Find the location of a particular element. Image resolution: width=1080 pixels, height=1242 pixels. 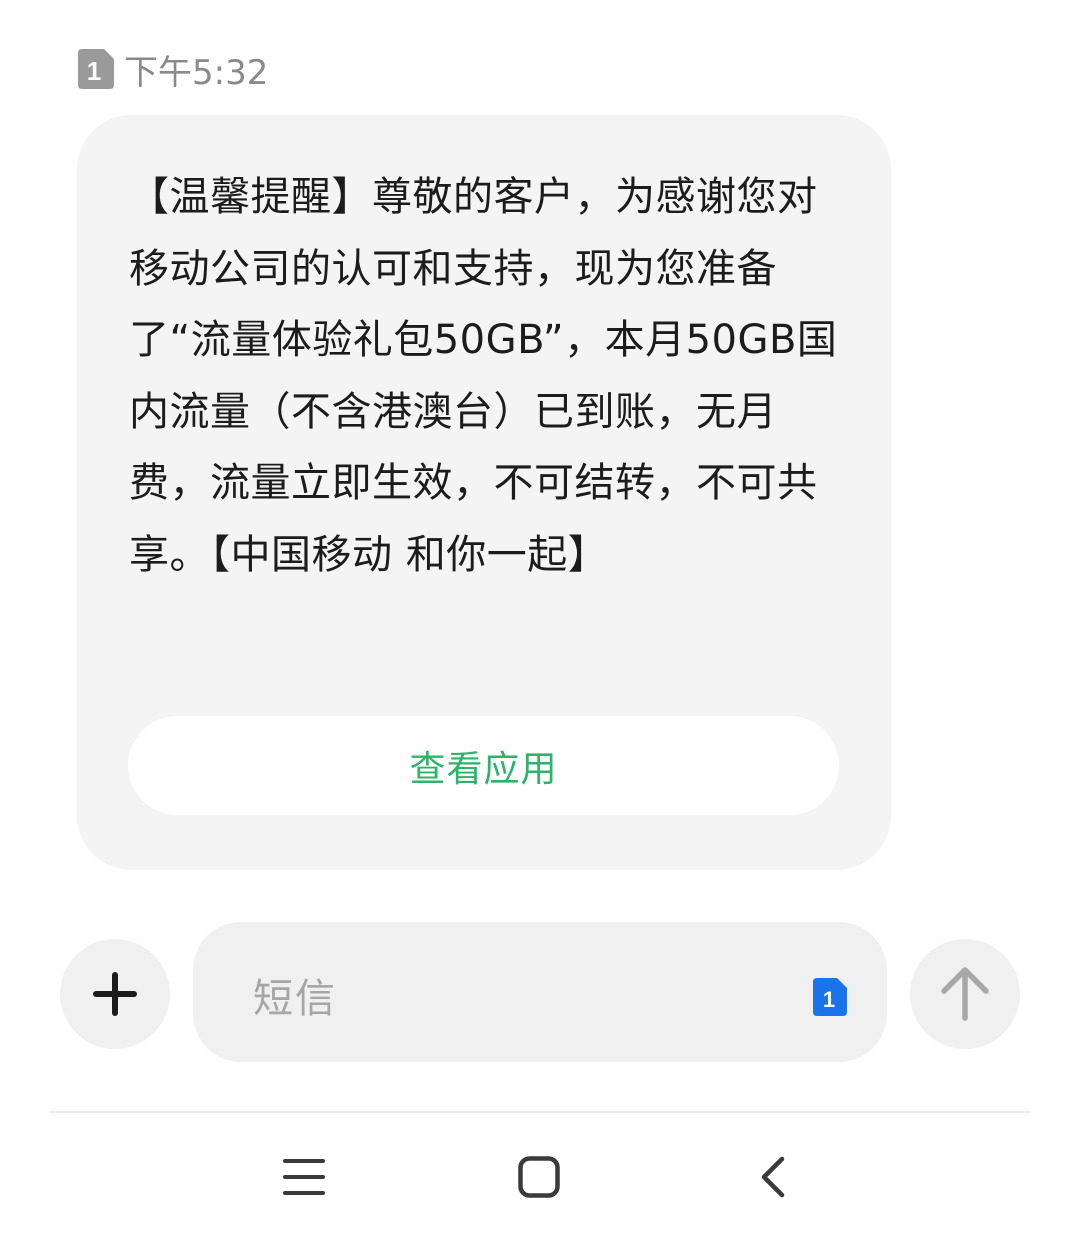

send-button is located at coordinates (965, 994).